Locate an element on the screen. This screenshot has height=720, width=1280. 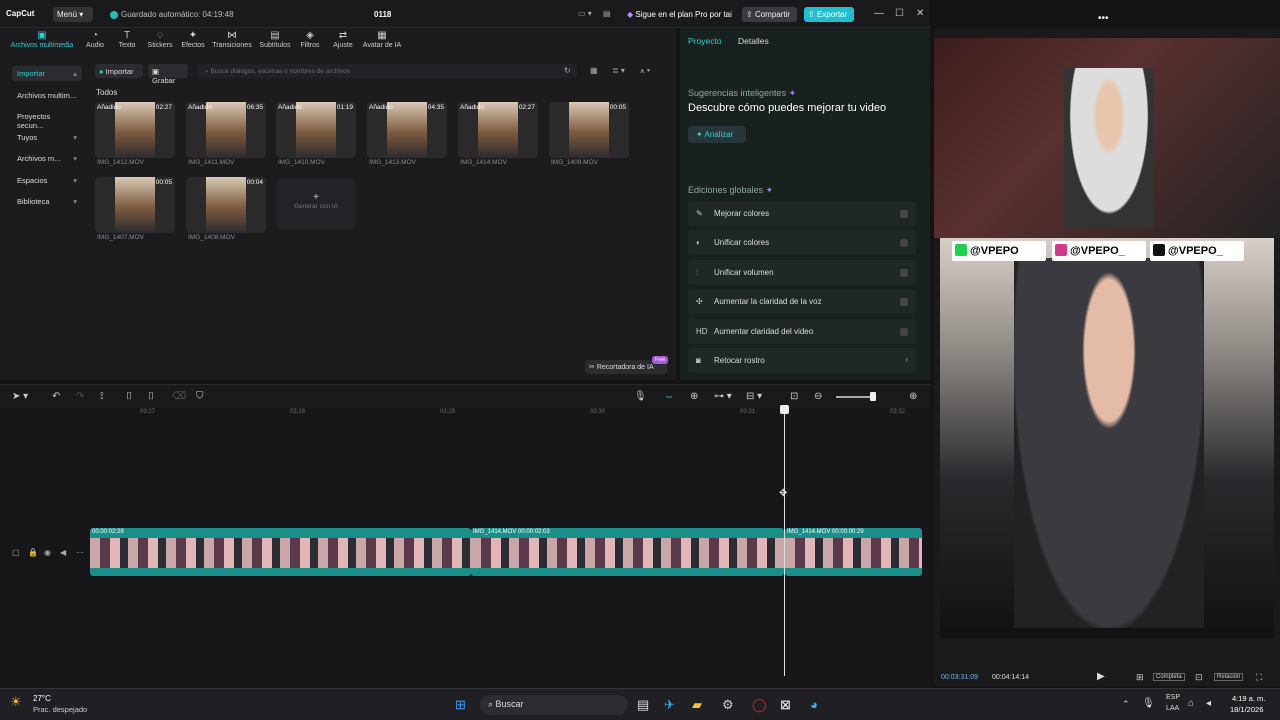
tool-8: ⇄ Ajuste is located at coordinates (343, 39).